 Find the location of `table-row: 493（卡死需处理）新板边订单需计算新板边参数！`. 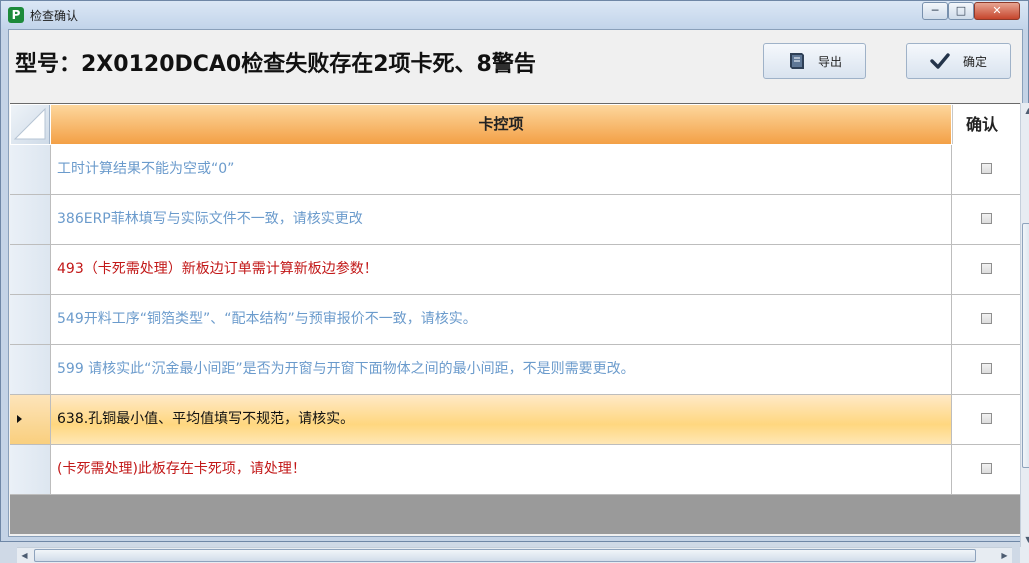

table-row: 493（卡死需处理）新板边订单需计算新板边参数！ is located at coordinates (515, 270).